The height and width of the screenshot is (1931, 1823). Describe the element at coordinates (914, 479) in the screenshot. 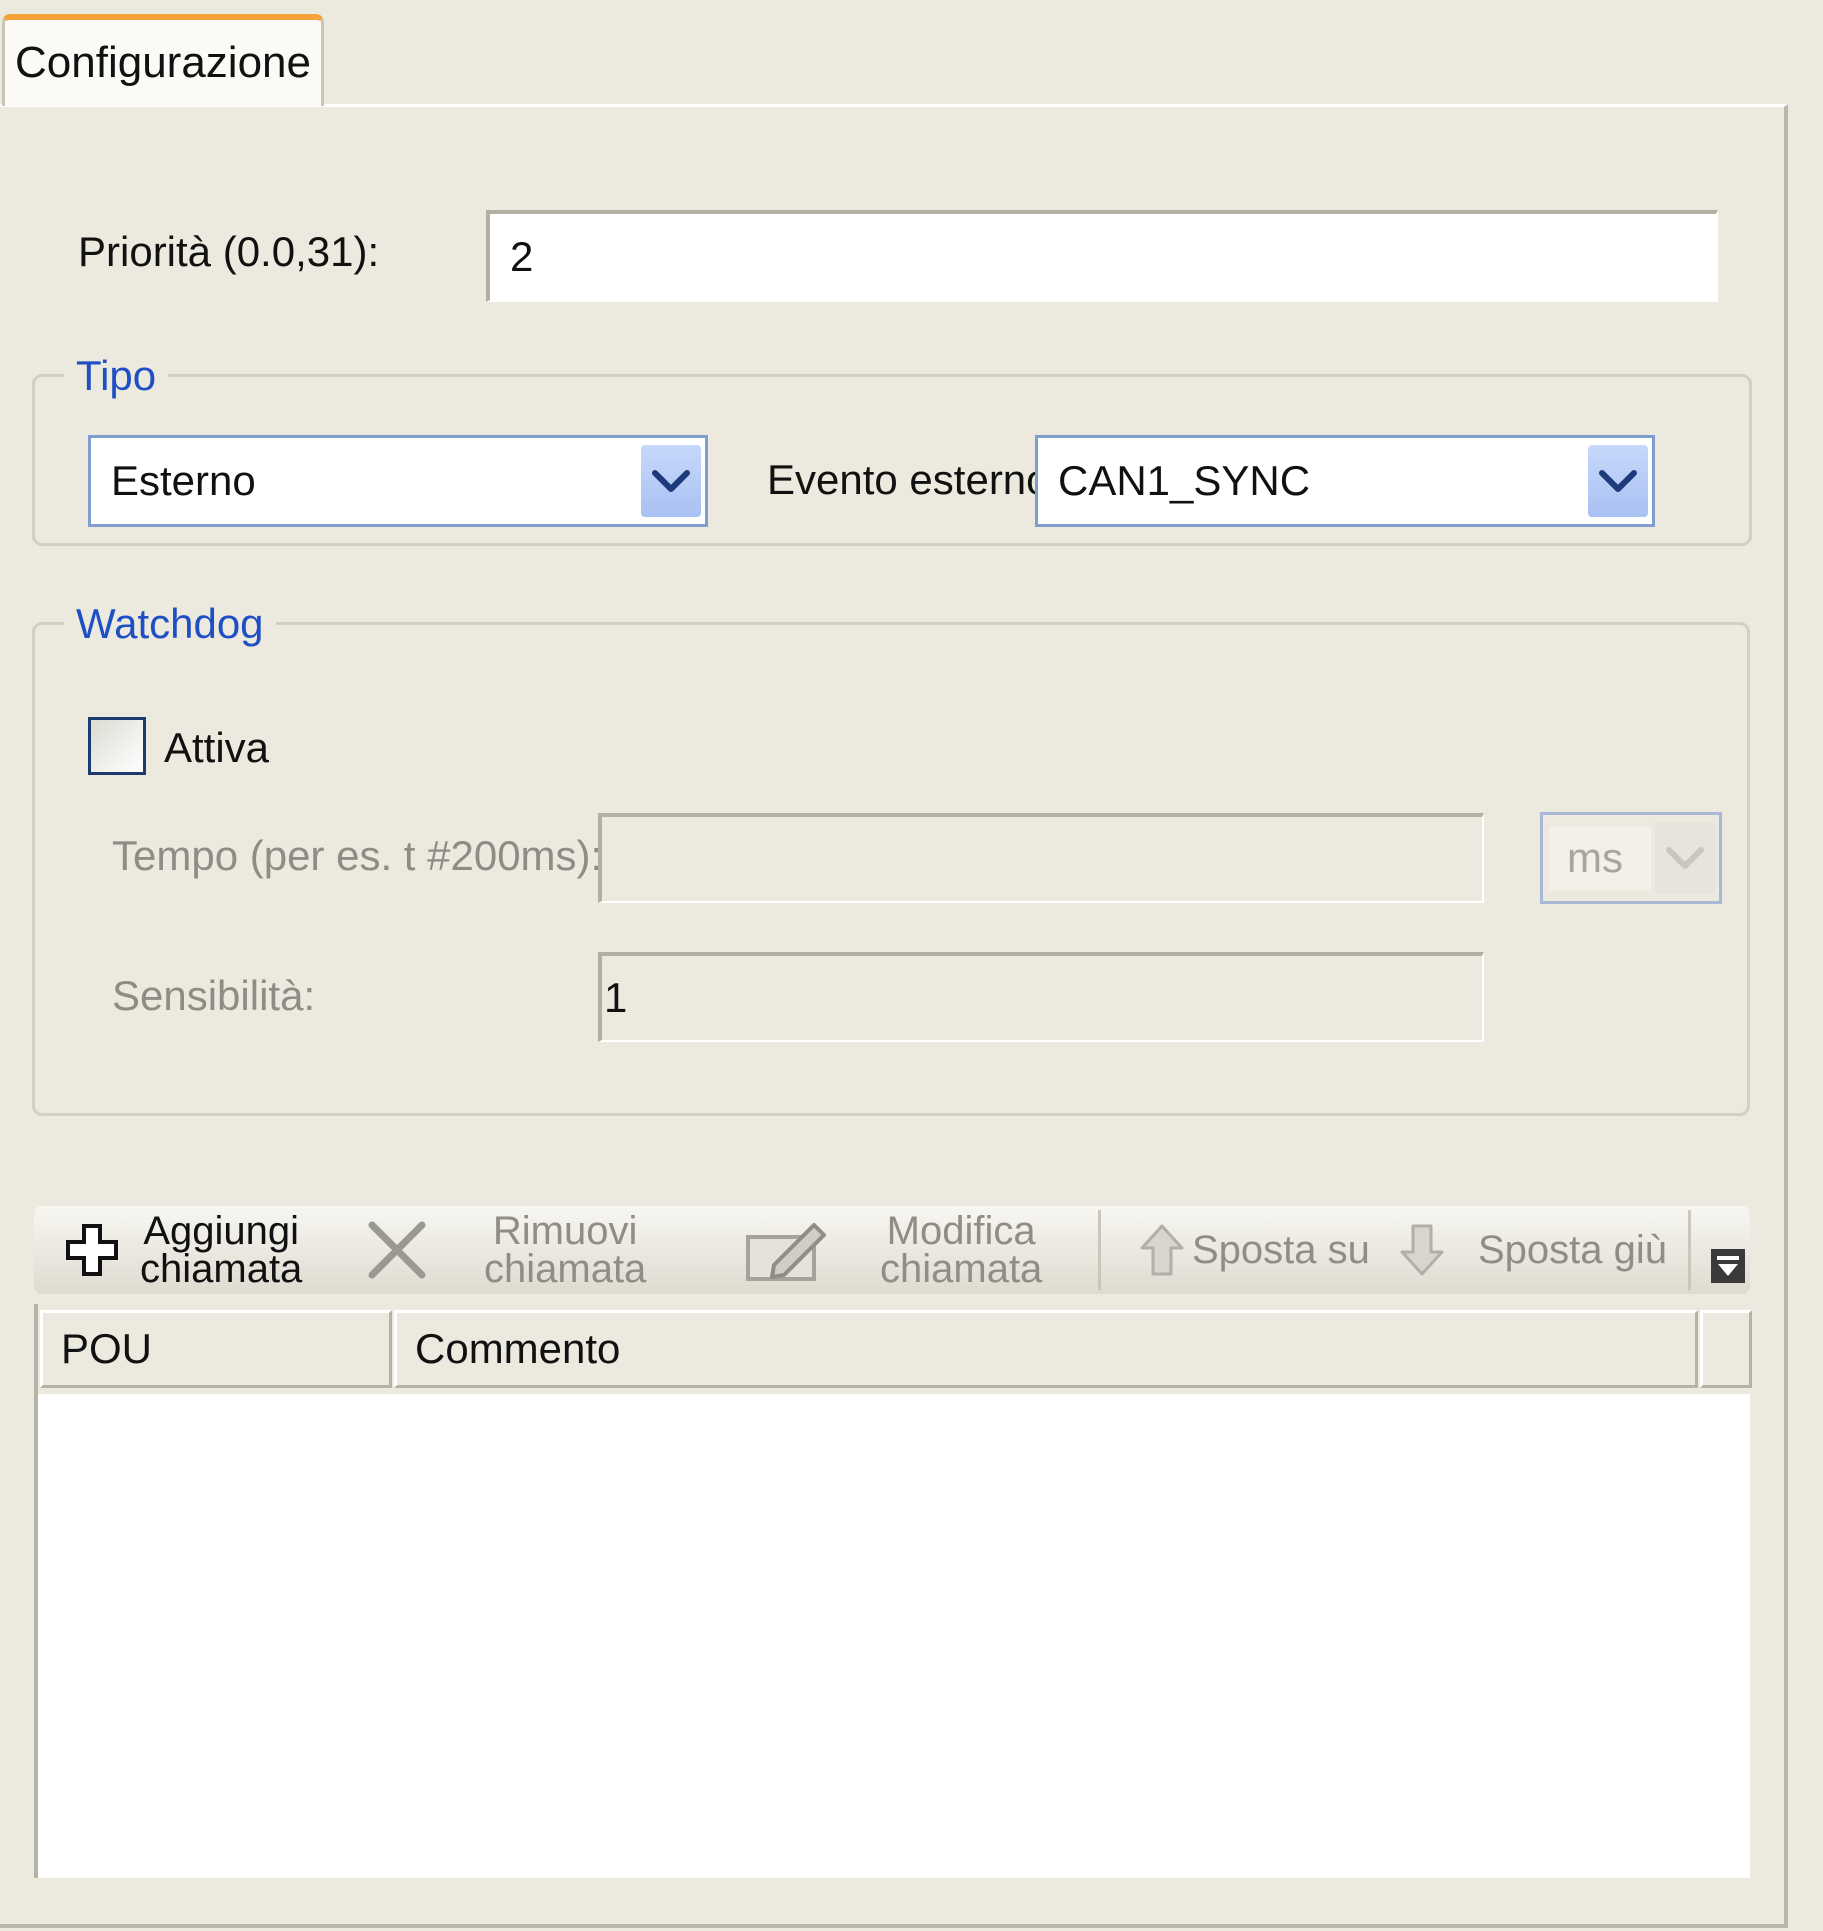

I see `external-event-label: Evento esterno:` at that location.